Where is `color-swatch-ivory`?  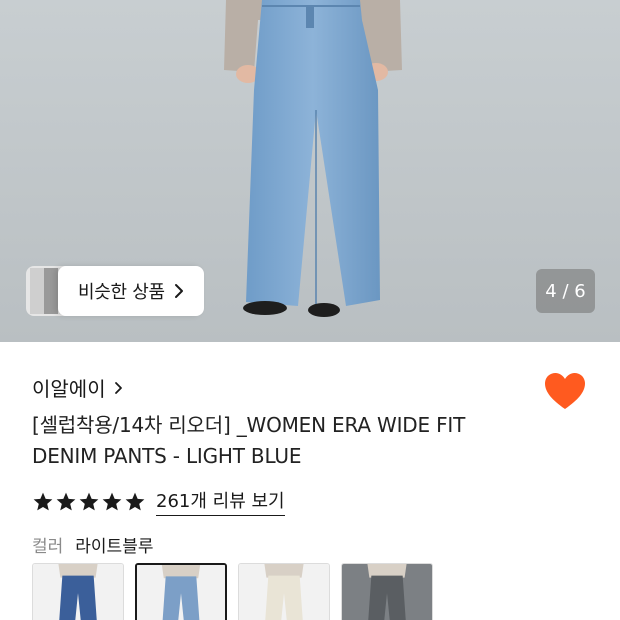 color-swatch-ivory is located at coordinates (284, 591).